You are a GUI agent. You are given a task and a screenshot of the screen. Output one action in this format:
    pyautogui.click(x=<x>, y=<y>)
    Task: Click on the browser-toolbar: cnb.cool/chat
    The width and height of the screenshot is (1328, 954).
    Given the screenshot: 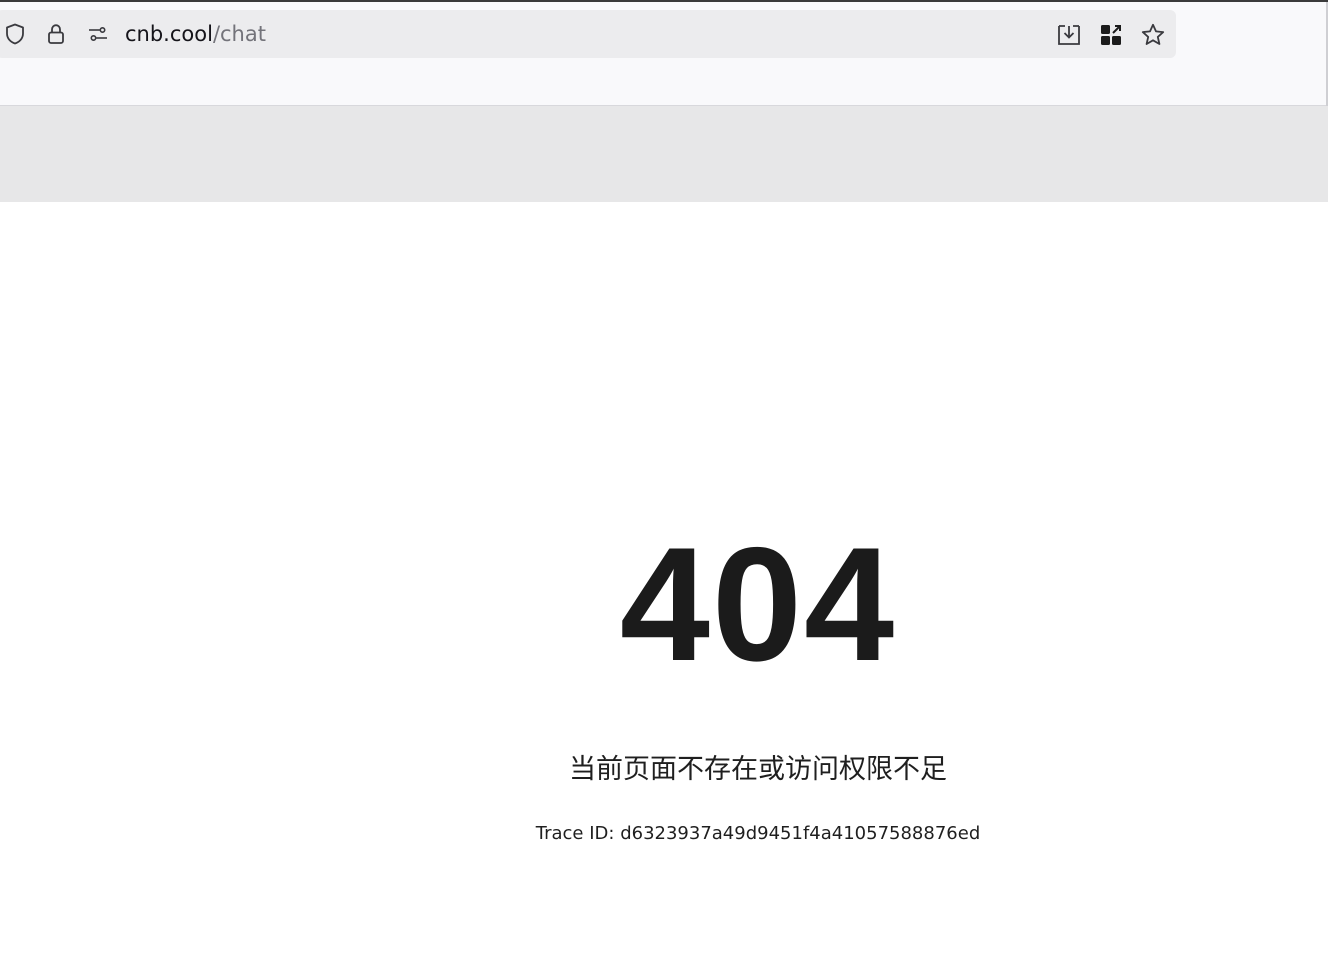 What is the action you would take?
    pyautogui.click(x=664, y=54)
    